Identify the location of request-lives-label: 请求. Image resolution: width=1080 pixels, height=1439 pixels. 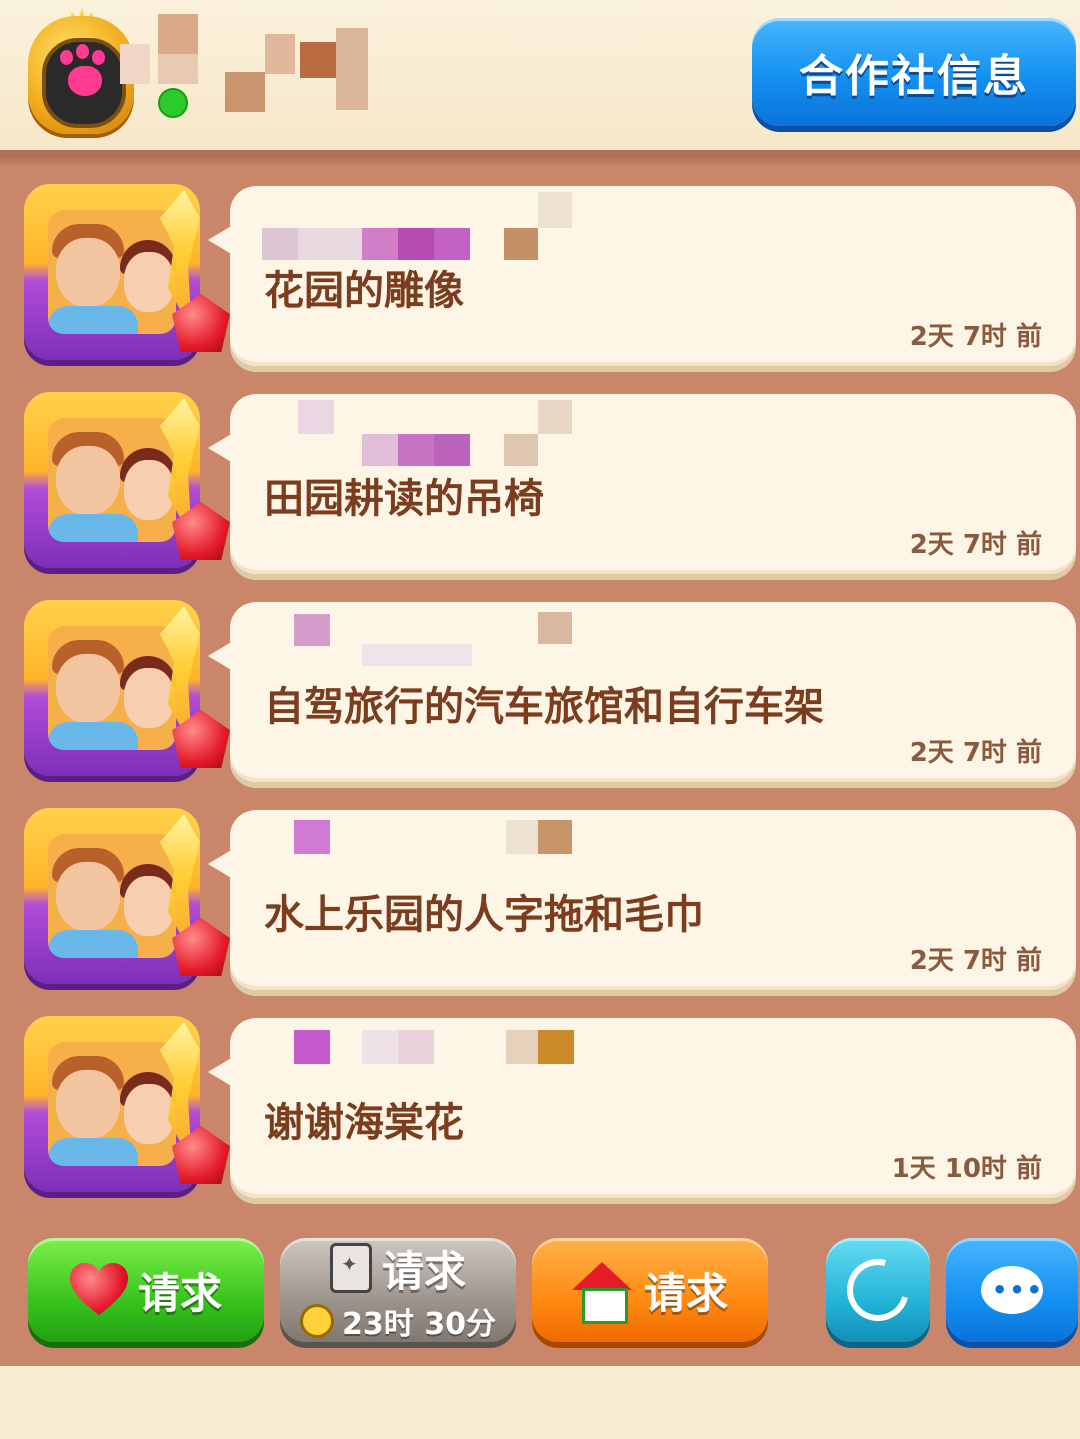
(179, 1293).